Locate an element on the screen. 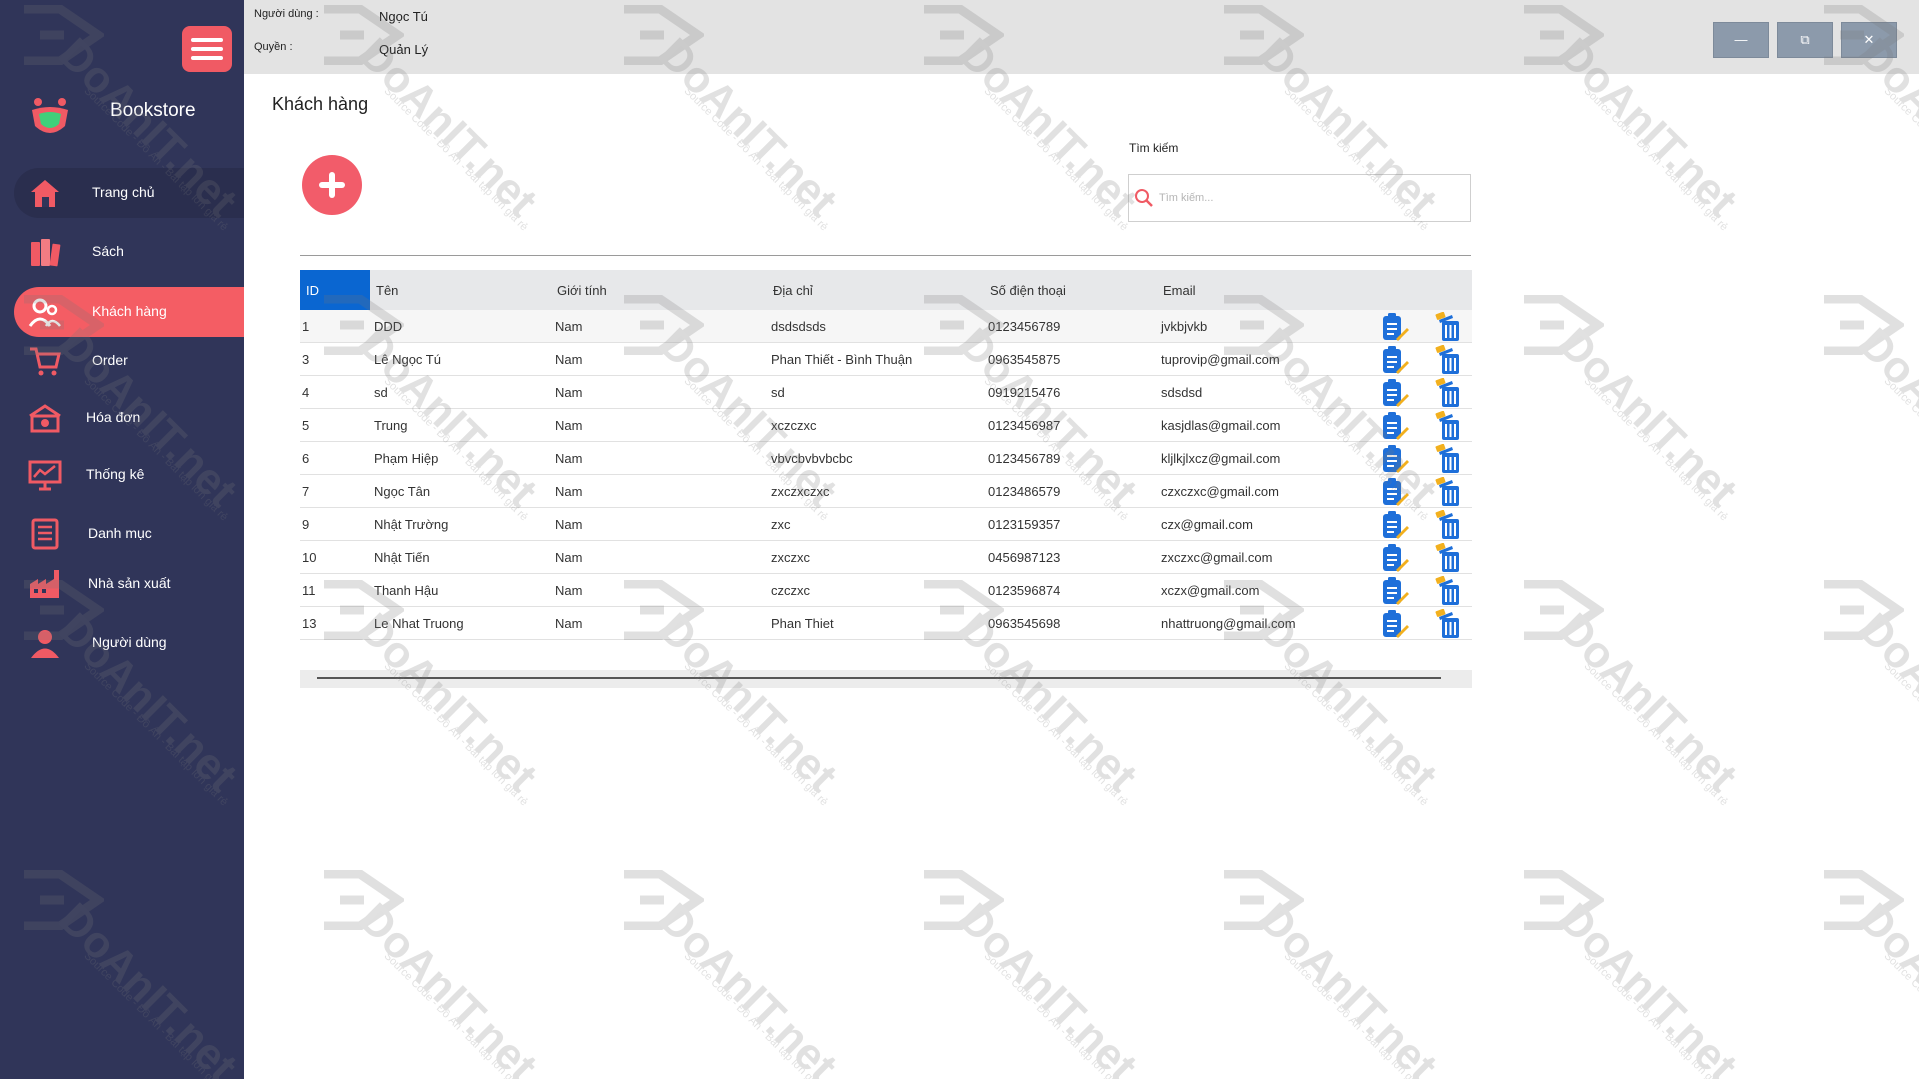  column-header-email: Email is located at coordinates (1179, 290).